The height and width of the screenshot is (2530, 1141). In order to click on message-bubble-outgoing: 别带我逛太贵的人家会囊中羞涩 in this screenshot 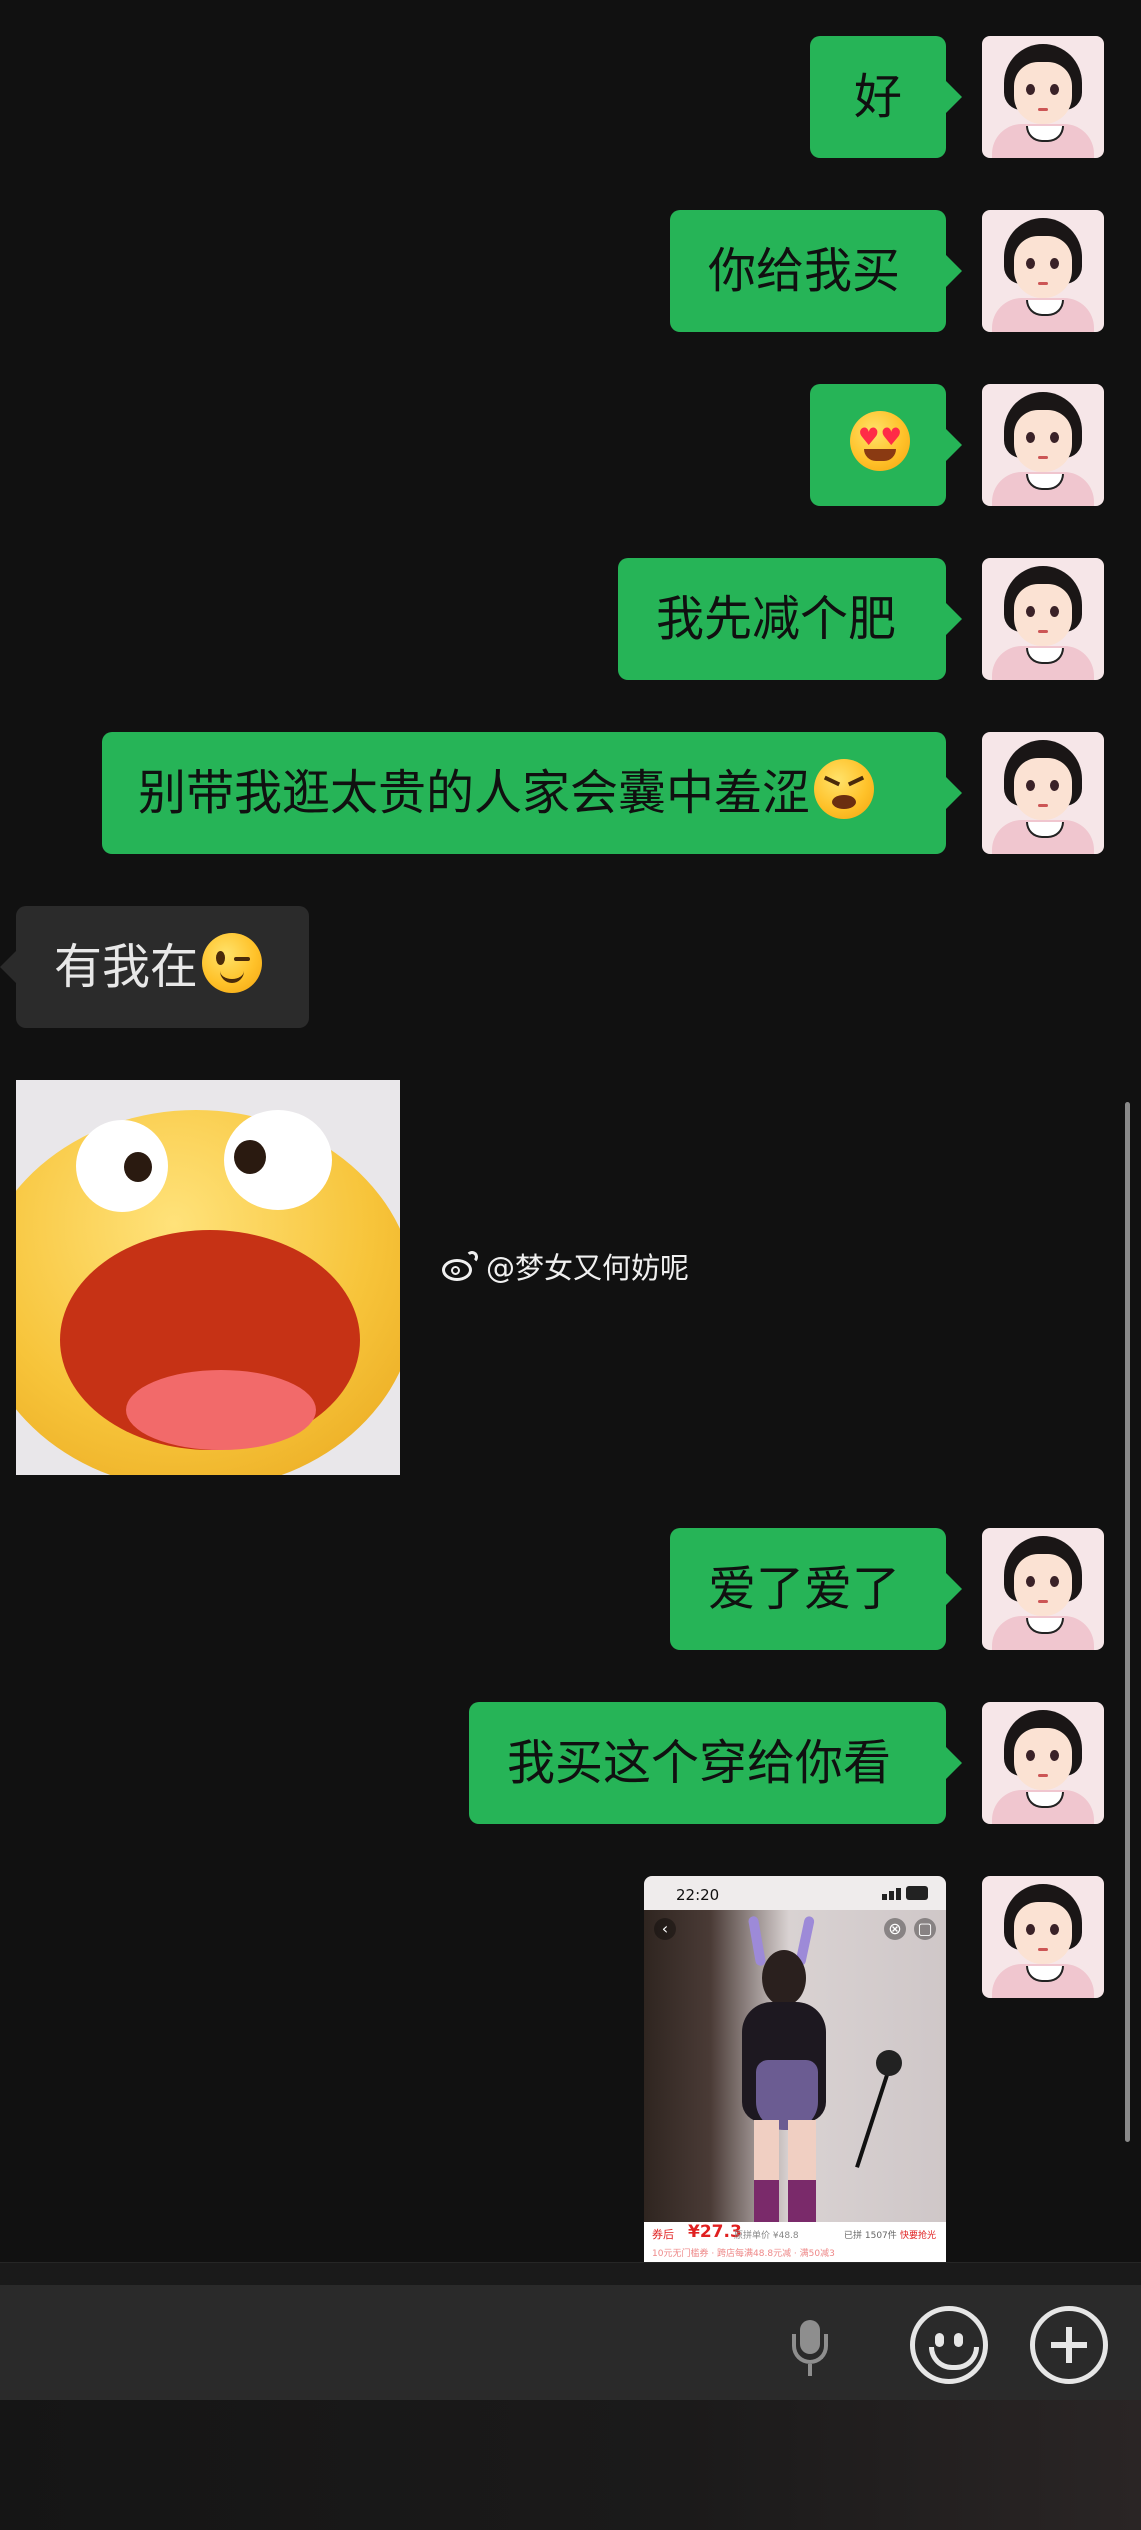, I will do `click(532, 793)`.